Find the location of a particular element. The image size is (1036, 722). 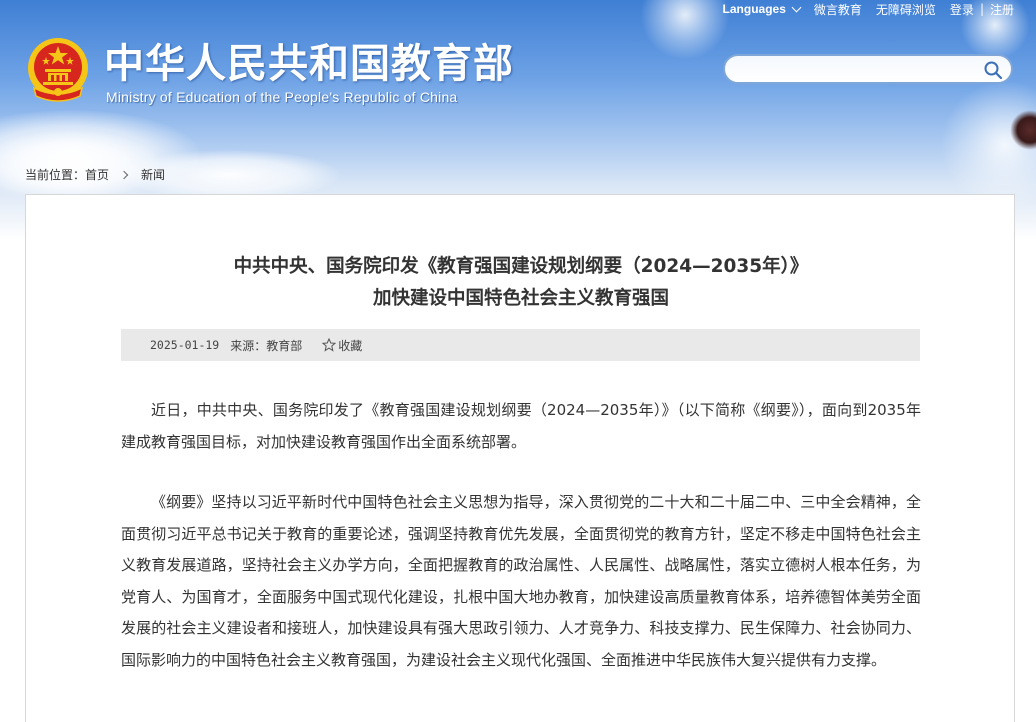

search-input is located at coordinates (857, 70).